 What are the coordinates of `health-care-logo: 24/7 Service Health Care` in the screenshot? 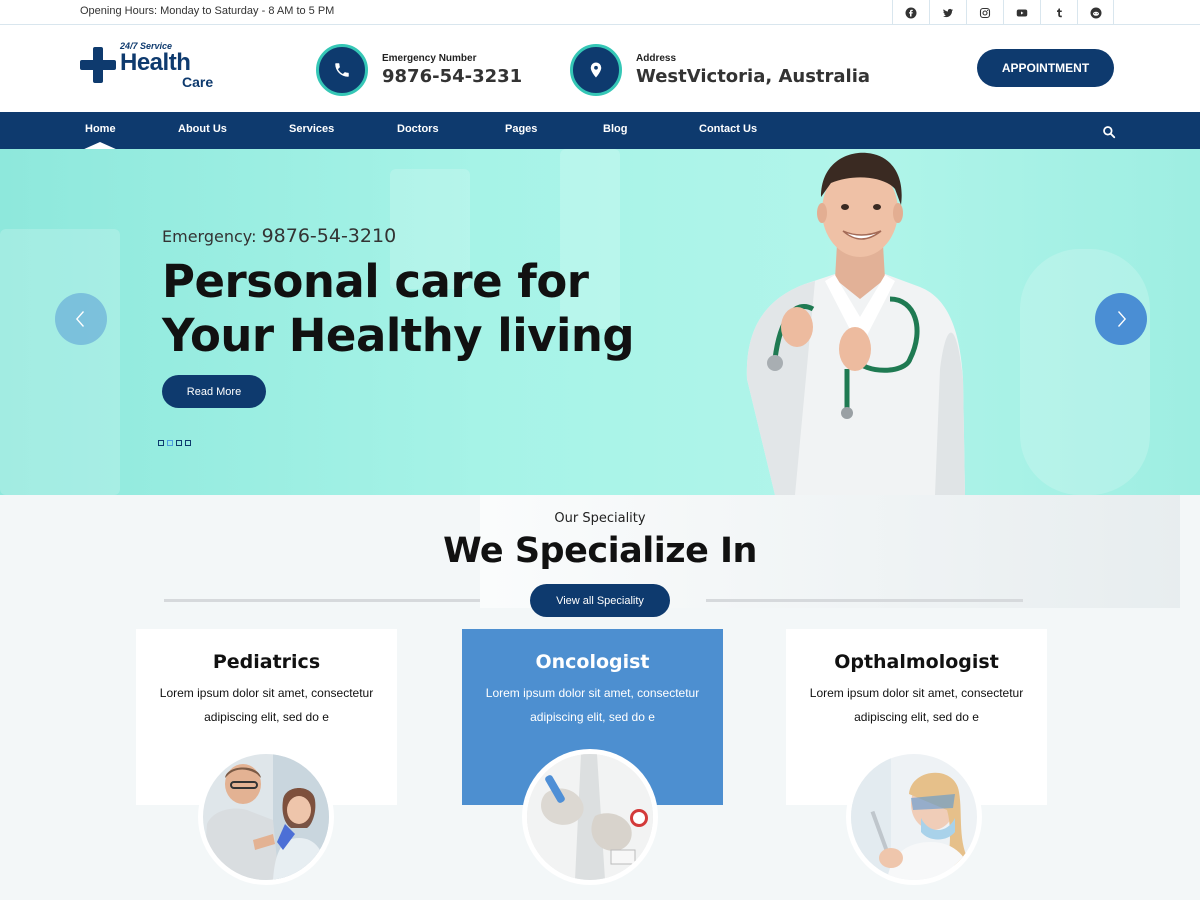 It's located at (150, 67).